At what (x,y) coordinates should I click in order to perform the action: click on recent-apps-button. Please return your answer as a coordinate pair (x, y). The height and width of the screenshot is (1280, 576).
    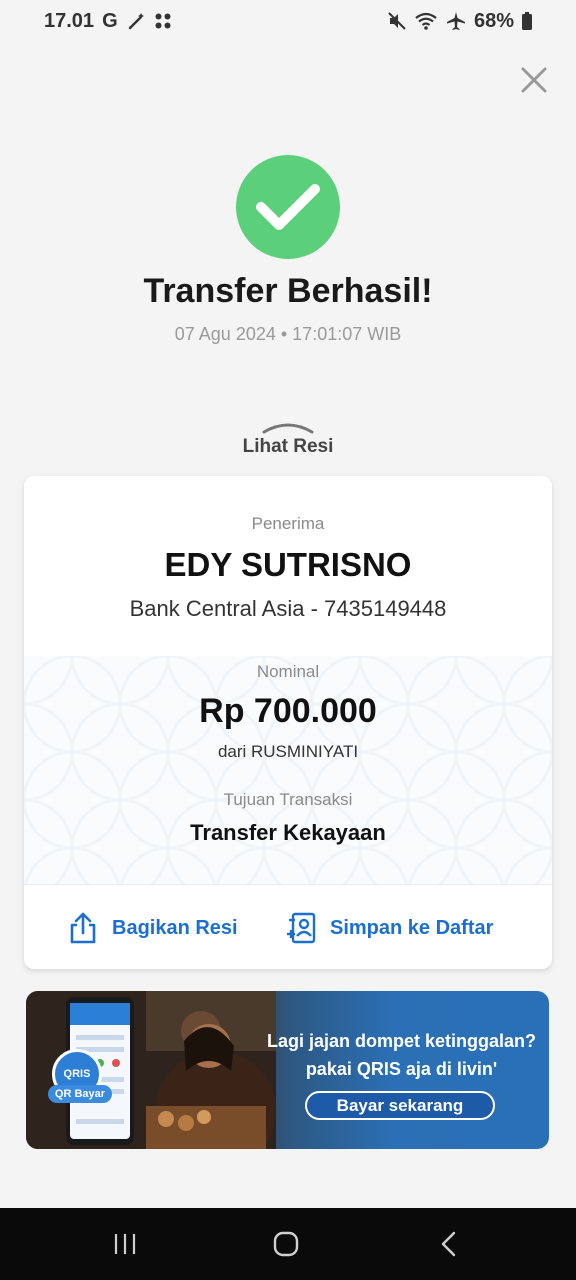
    Looking at the image, I should click on (125, 1244).